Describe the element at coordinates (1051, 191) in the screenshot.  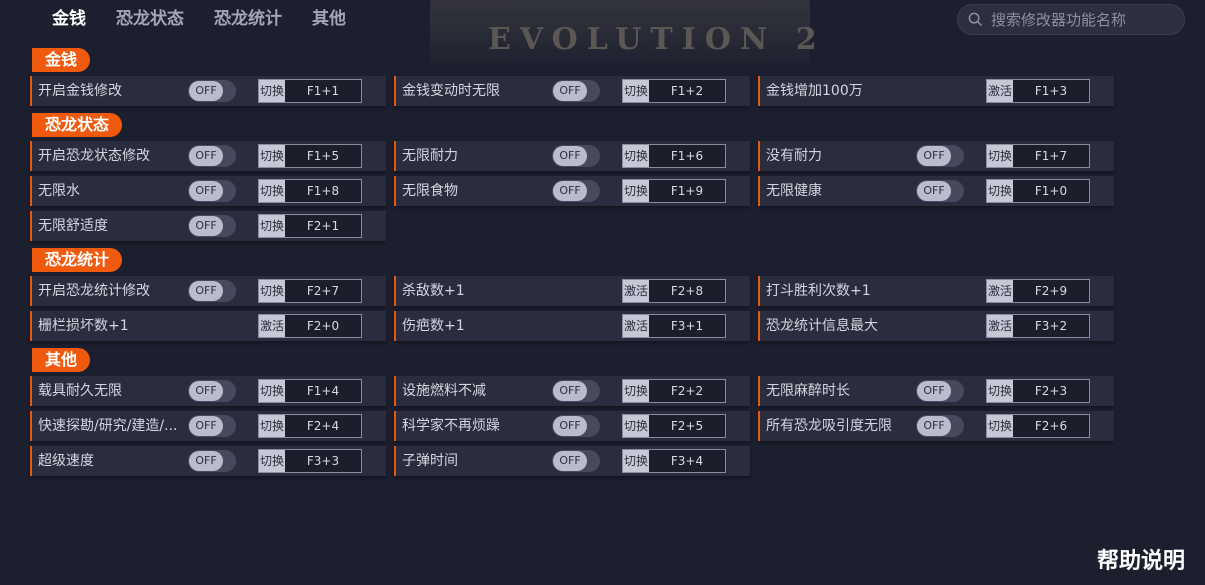
I see `hotkey-key: F1+0` at that location.